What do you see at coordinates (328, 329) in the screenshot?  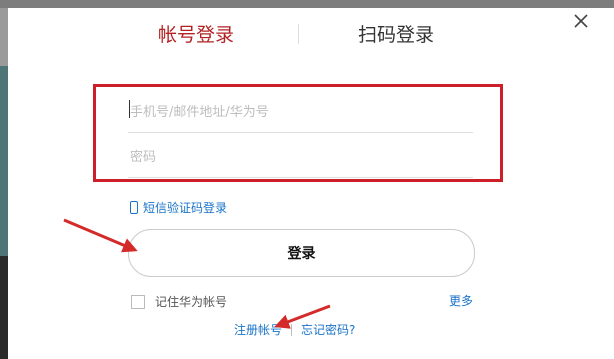 I see `forgot-password-link: 忘记密码?` at bounding box center [328, 329].